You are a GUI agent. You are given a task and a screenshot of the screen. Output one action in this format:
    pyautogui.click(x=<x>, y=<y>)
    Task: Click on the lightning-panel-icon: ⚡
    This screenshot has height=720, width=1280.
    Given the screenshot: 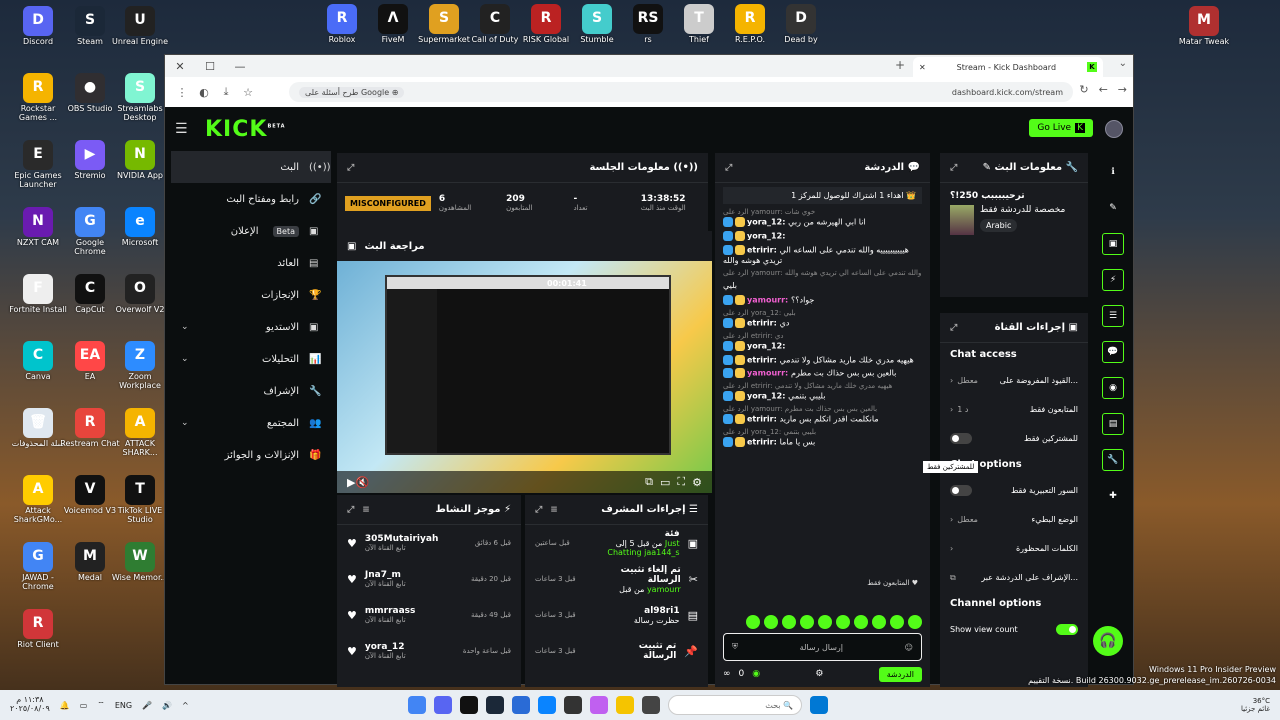 What is the action you would take?
    pyautogui.click(x=1113, y=280)
    